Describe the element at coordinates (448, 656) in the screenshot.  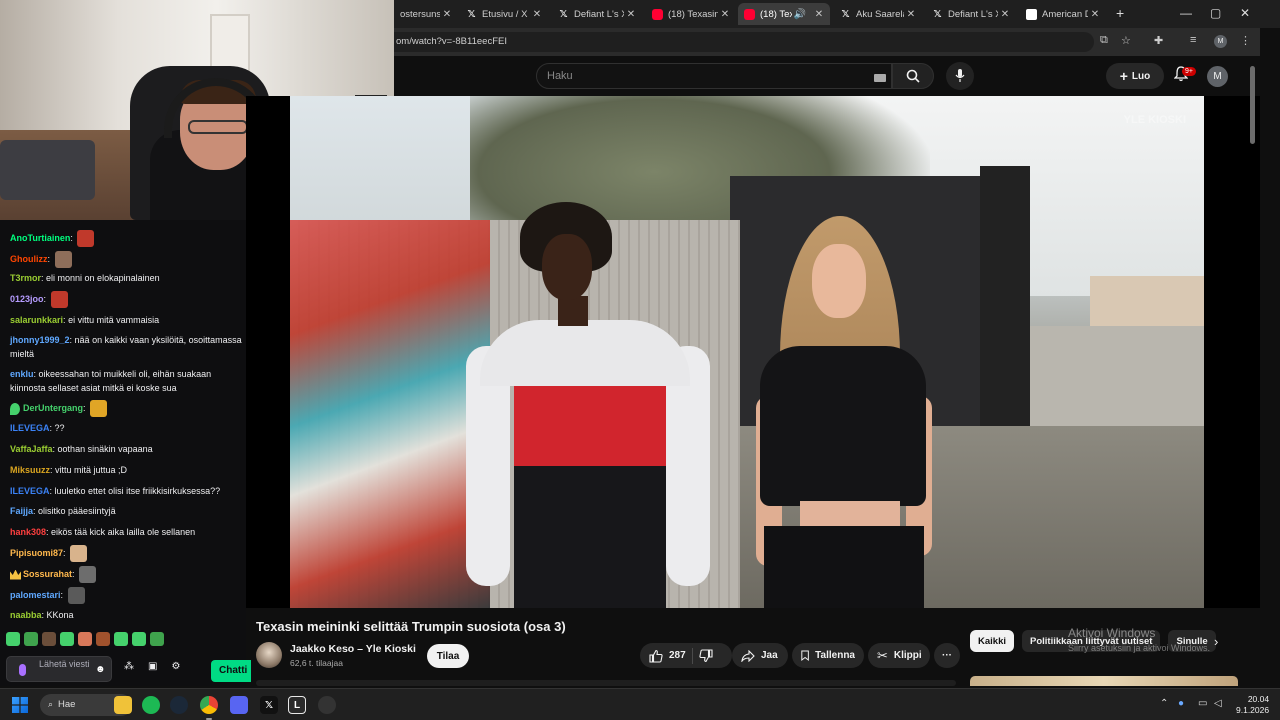
I see `subscribe-button: Tilaa` at that location.